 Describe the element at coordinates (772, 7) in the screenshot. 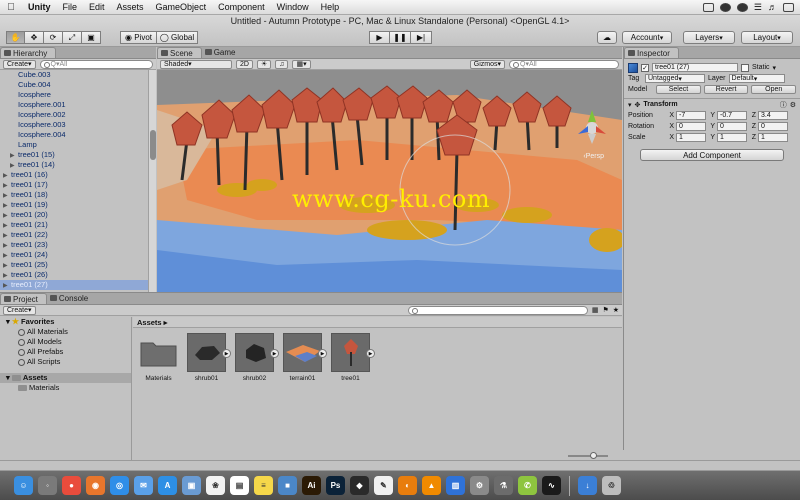

I see `volume-icon: ♬` at that location.